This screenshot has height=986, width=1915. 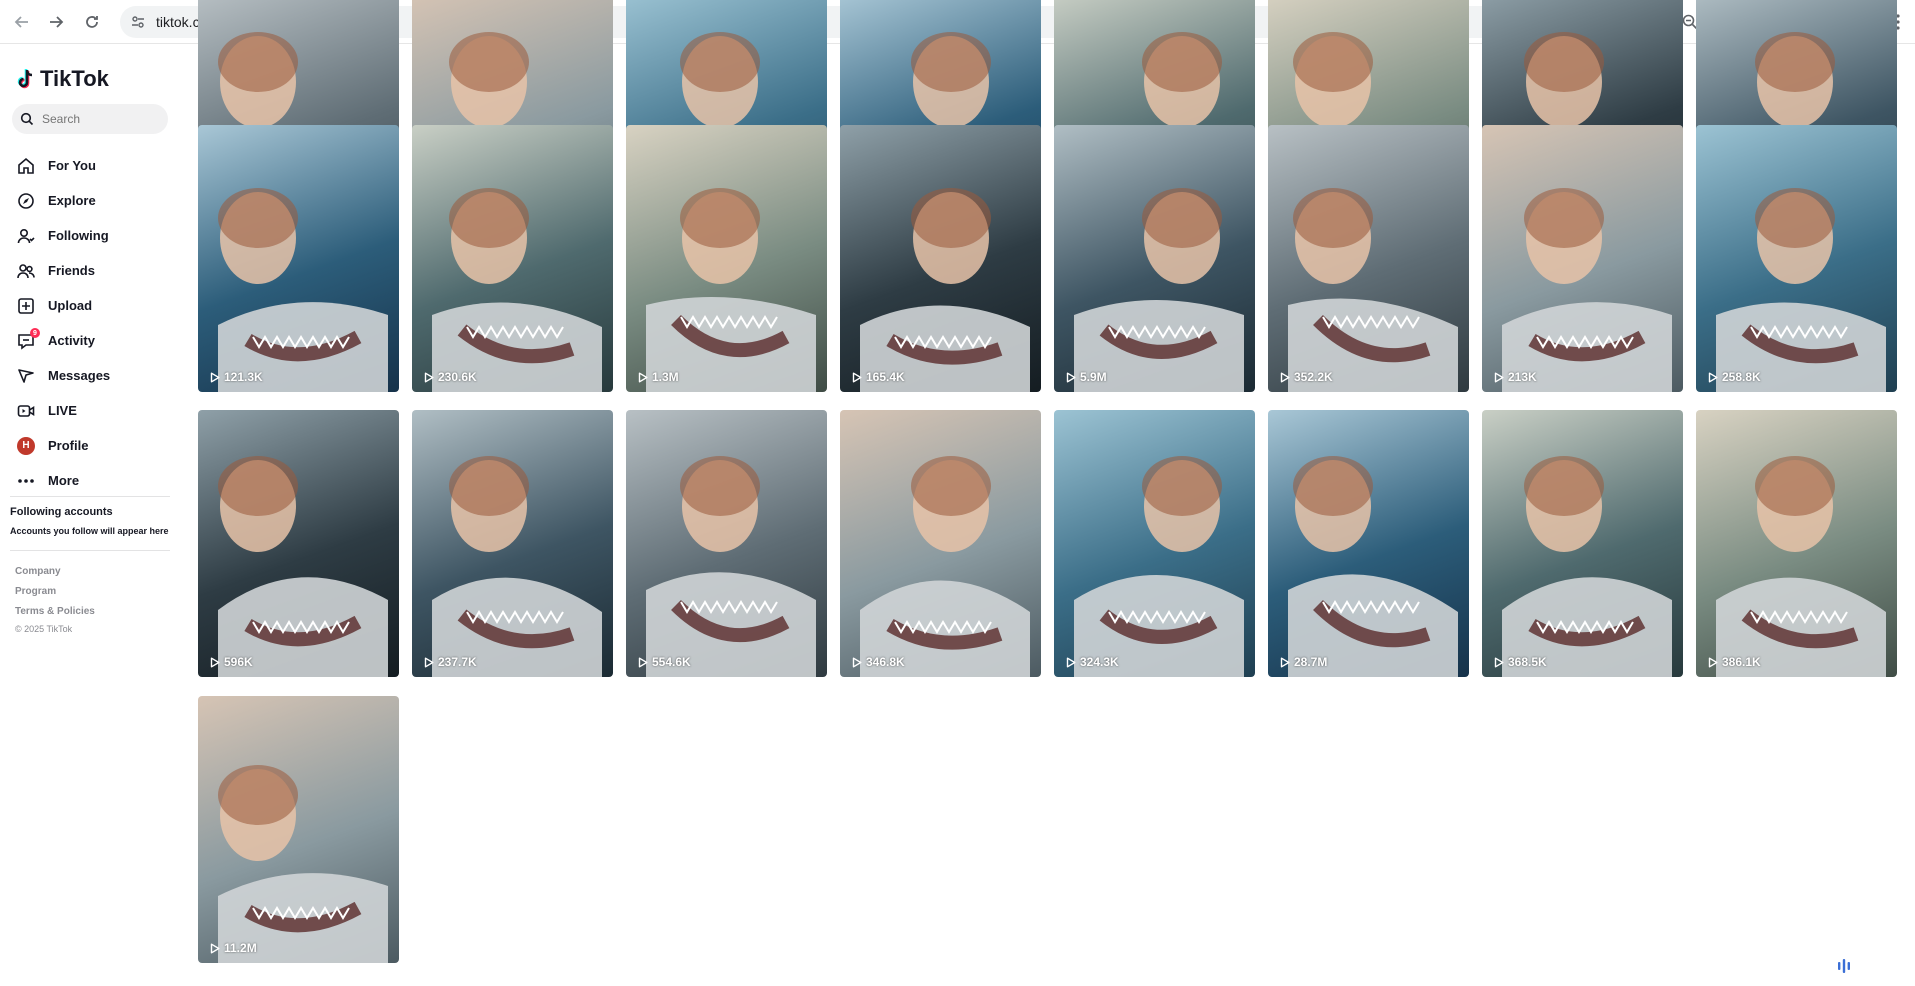 I want to click on sidebar-item-label: LIVE, so click(x=62, y=410).